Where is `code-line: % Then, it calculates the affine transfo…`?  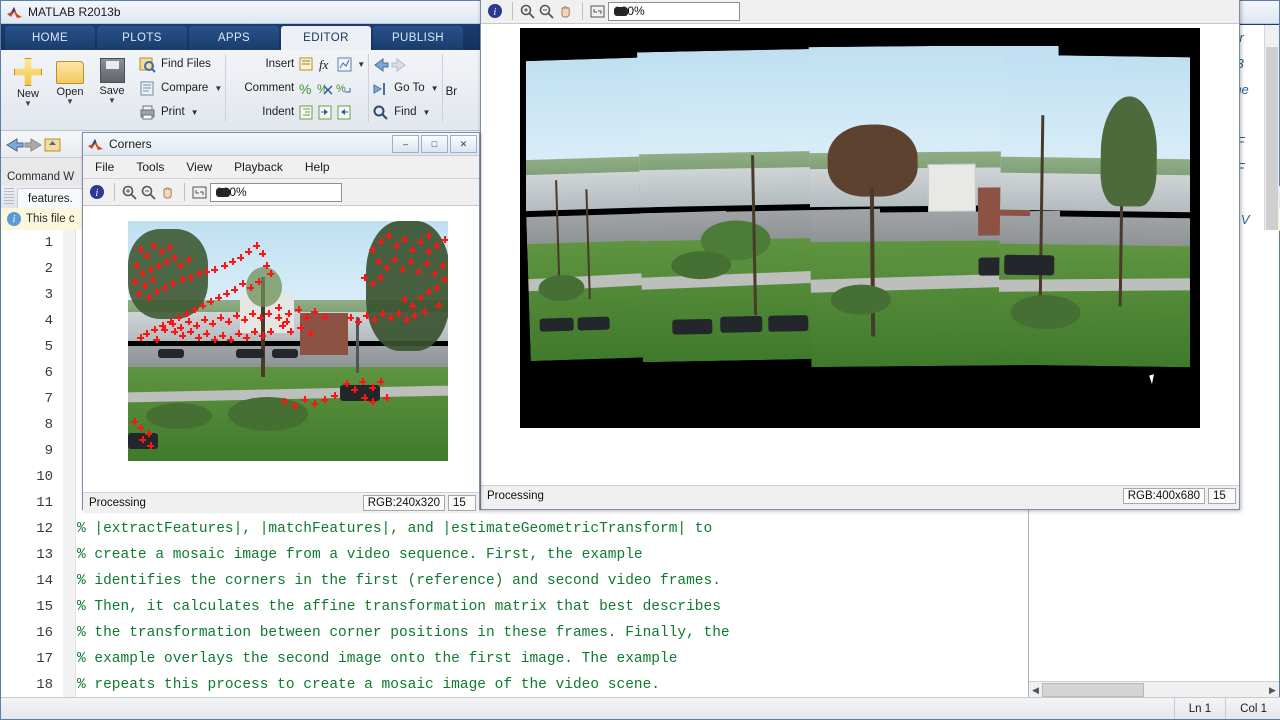
code-line: % Then, it calculates the affine transfo… is located at coordinates (554, 607).